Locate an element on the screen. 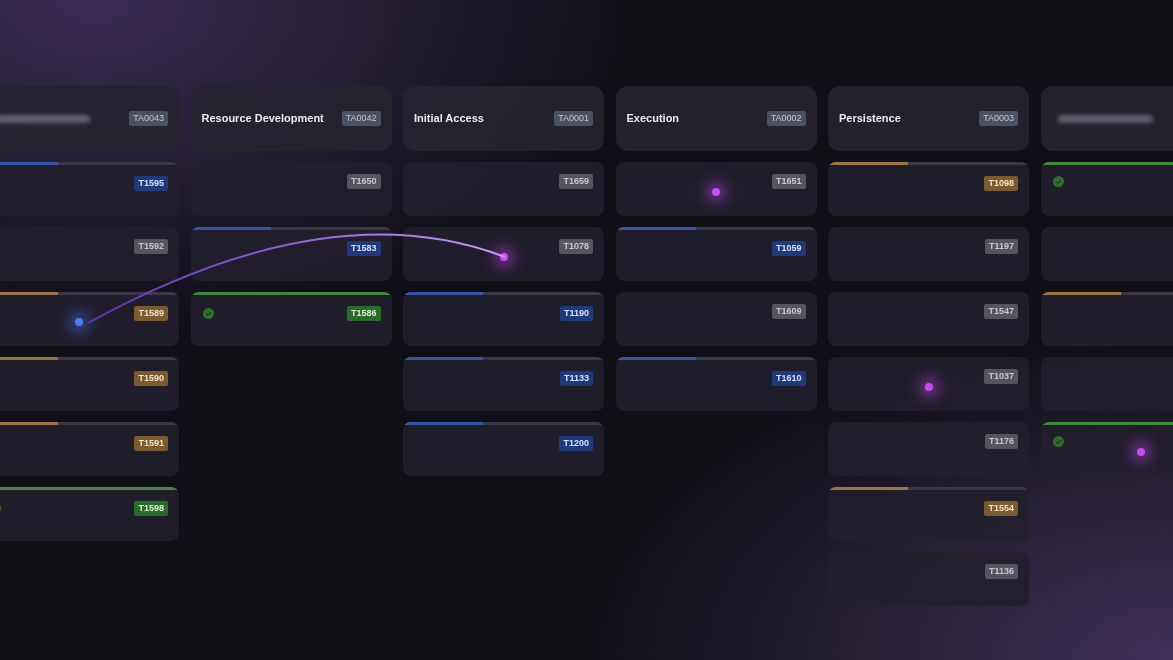 Image resolution: width=1173 pixels, height=660 pixels. tactic-header: Initial Access TA0001 is located at coordinates (503, 118).